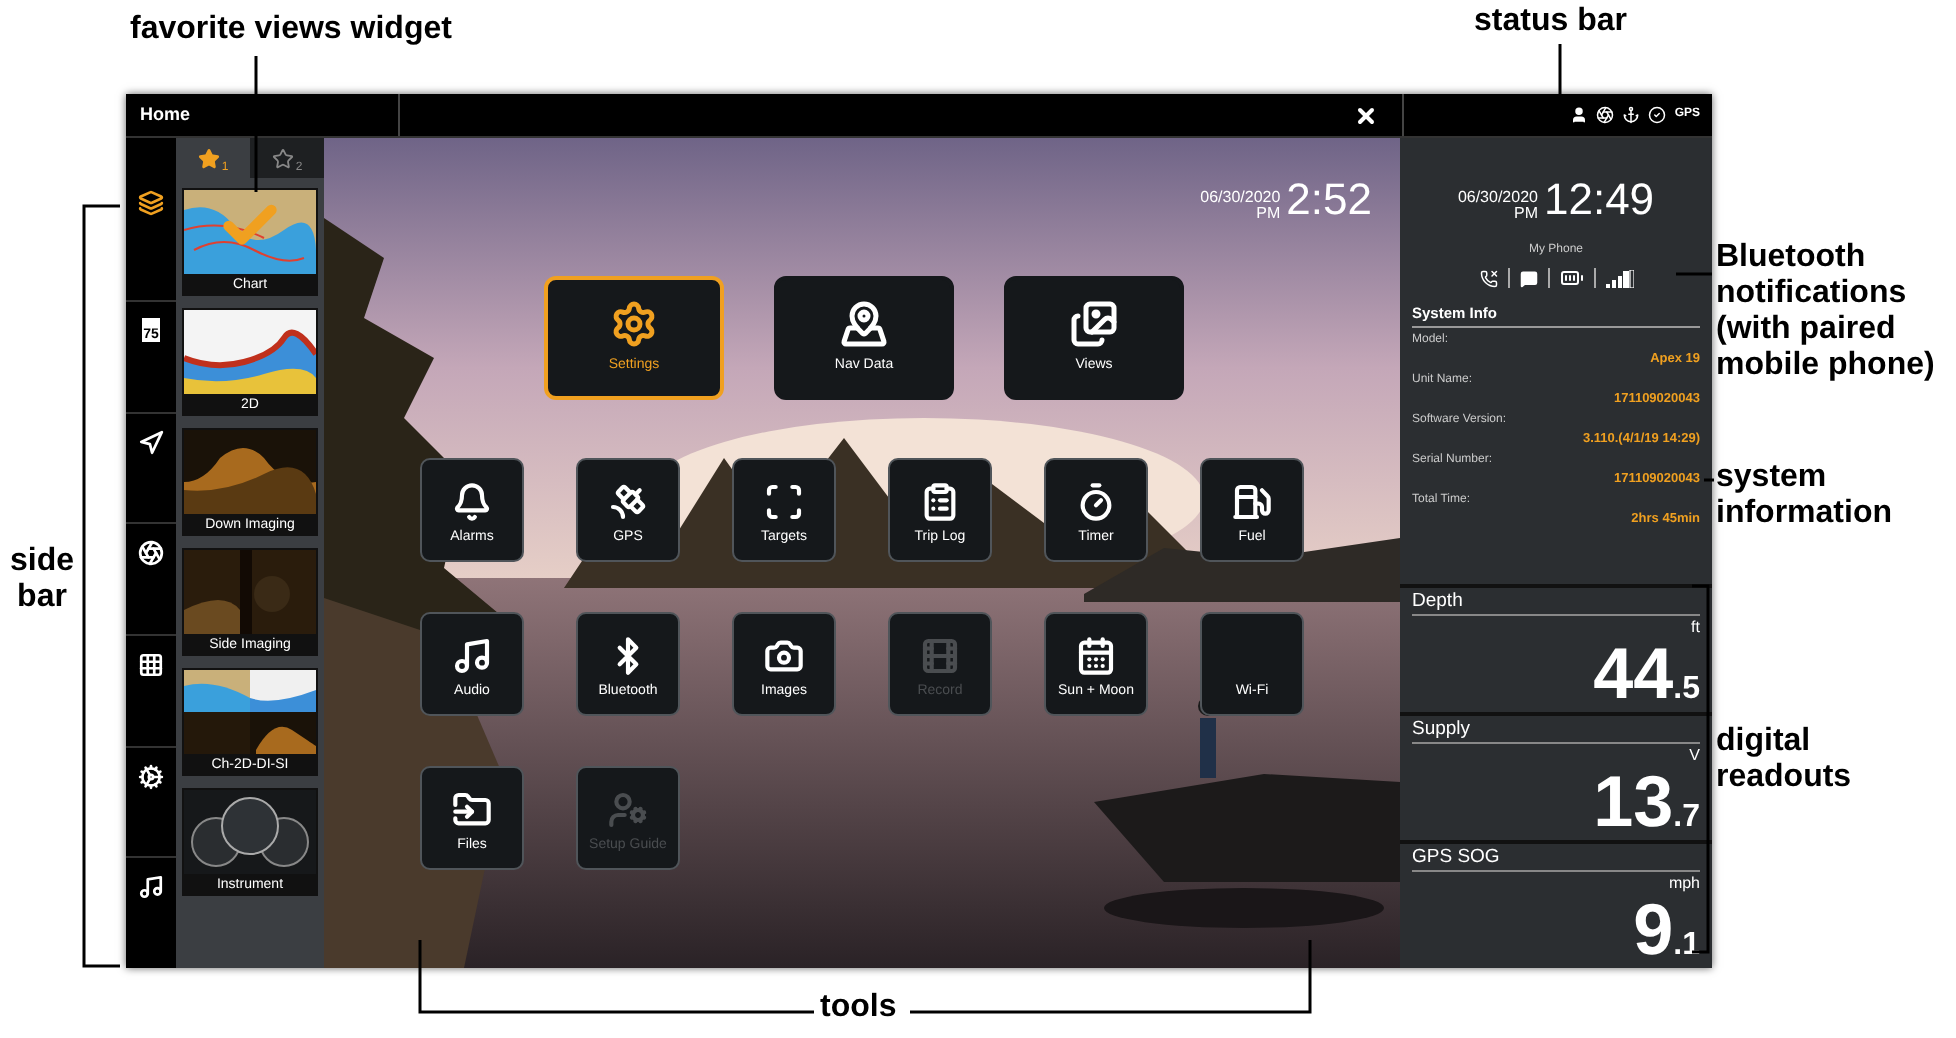 The height and width of the screenshot is (1038, 1956). What do you see at coordinates (1579, 115) in the screenshot?
I see `person-icon` at bounding box center [1579, 115].